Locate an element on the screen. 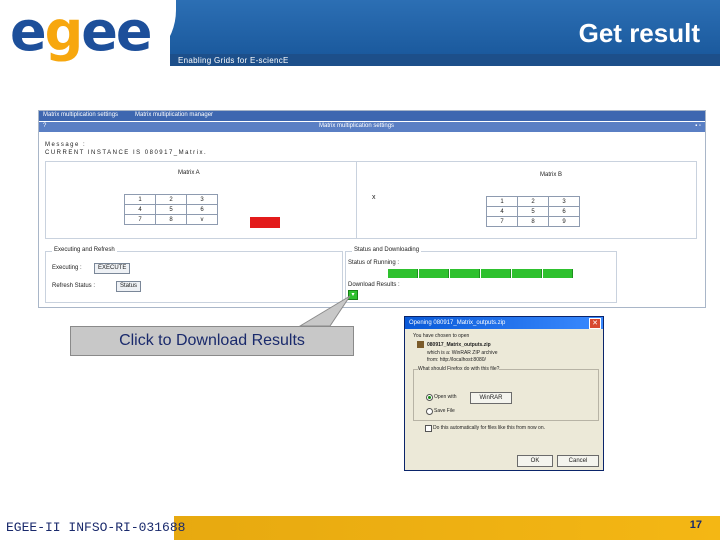 This screenshot has width=720, height=540. matrix-b-table: 1 2 3 4 5 6 7 8 9 is located at coordinates (533, 211).